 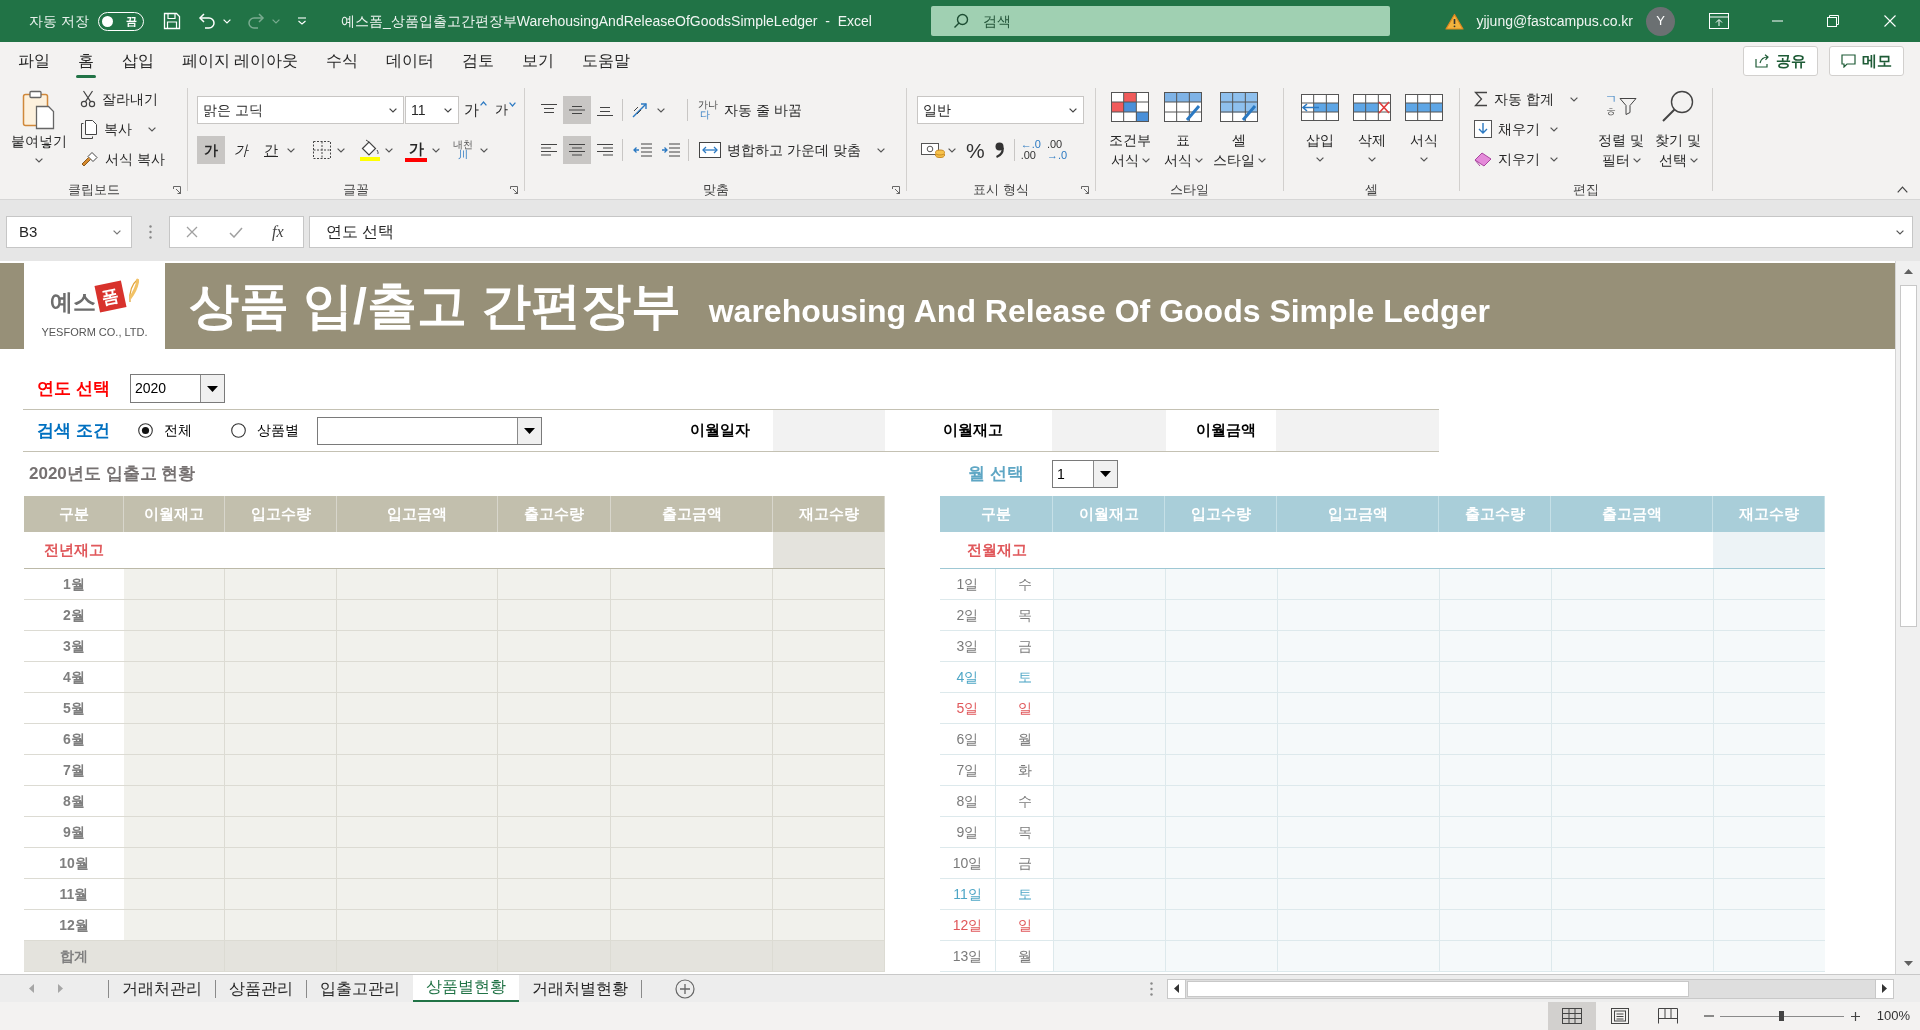 What do you see at coordinates (73, 430) in the screenshot?
I see `field-label: 검색 조건` at bounding box center [73, 430].